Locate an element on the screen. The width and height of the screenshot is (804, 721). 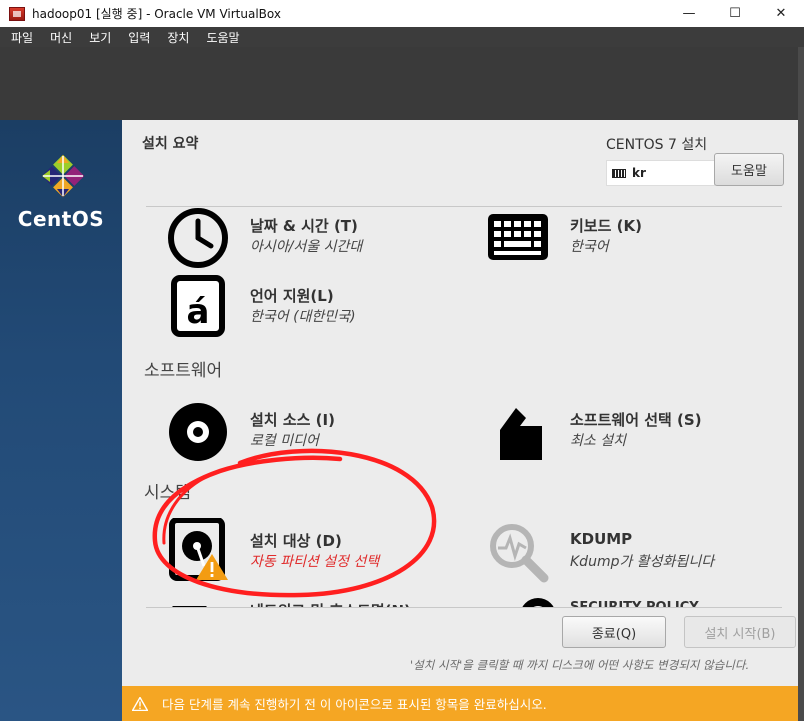
maximize-button: ☐ is located at coordinates (735, 13).